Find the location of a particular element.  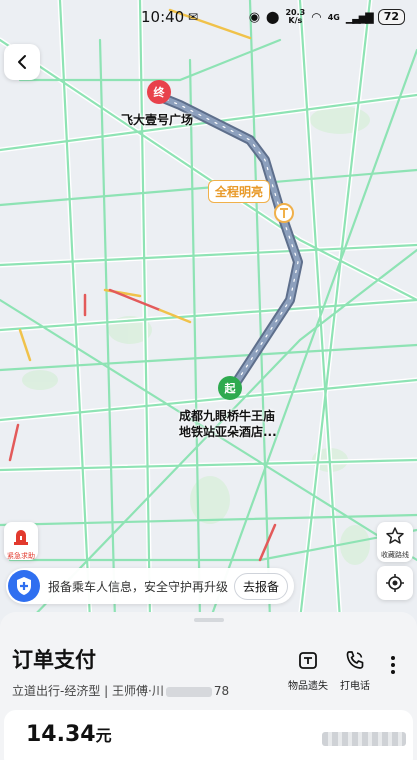

eye-icon: ◉ is located at coordinates (254, 17).